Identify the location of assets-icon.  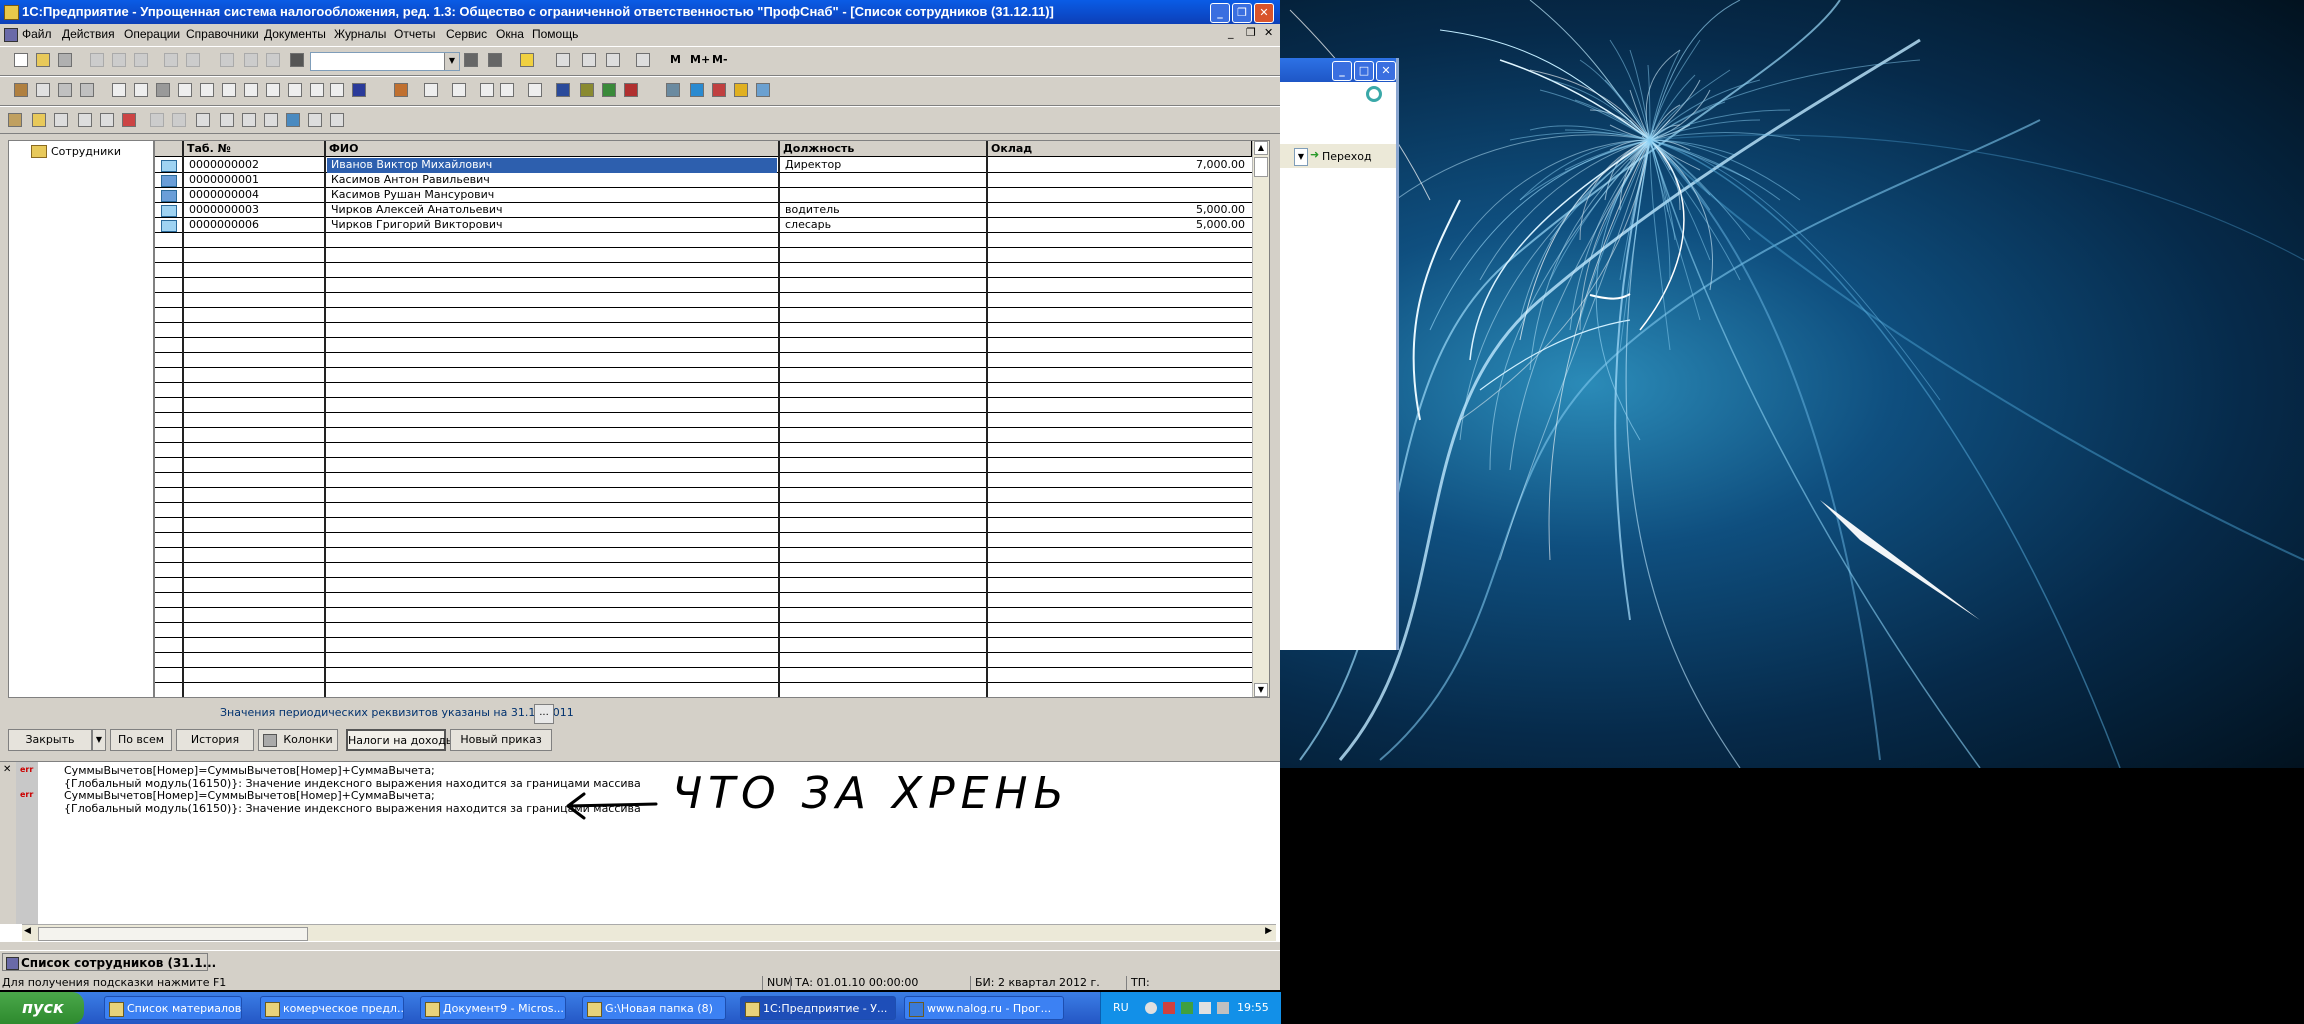
(609, 90).